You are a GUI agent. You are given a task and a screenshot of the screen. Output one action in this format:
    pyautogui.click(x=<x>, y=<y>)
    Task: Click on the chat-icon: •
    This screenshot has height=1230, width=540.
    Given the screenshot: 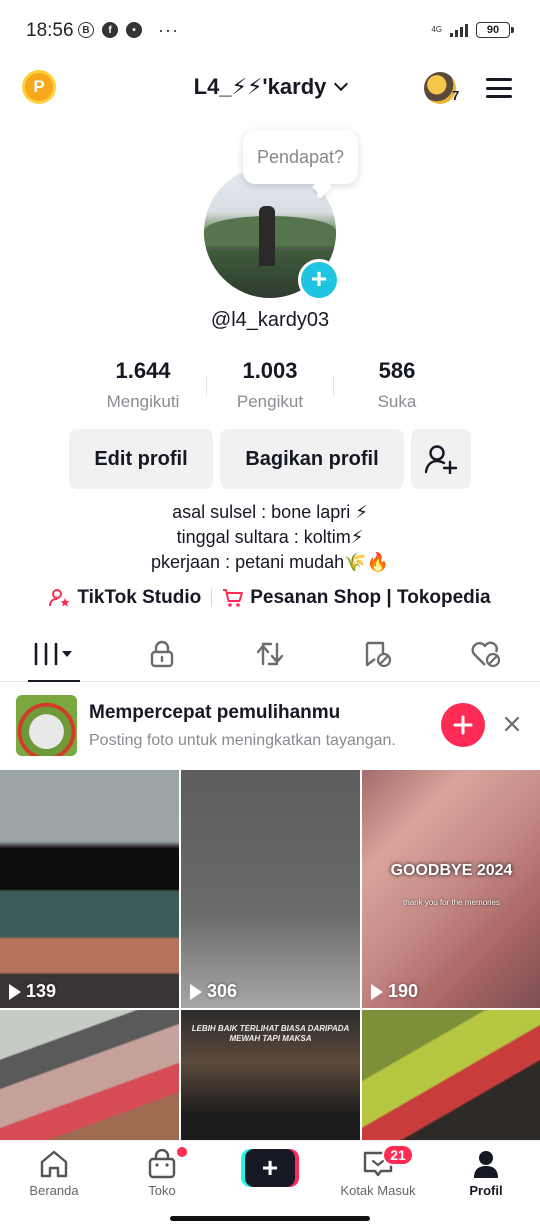 What is the action you would take?
    pyautogui.click(x=134, y=30)
    